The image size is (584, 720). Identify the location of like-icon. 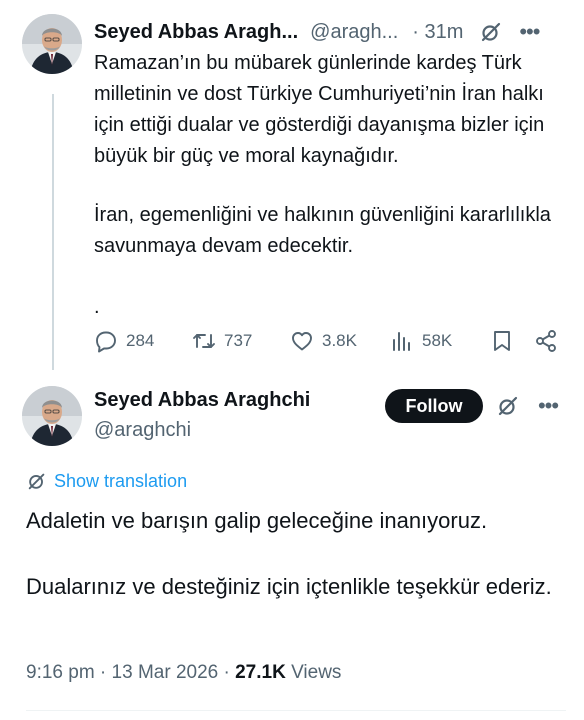
(302, 341).